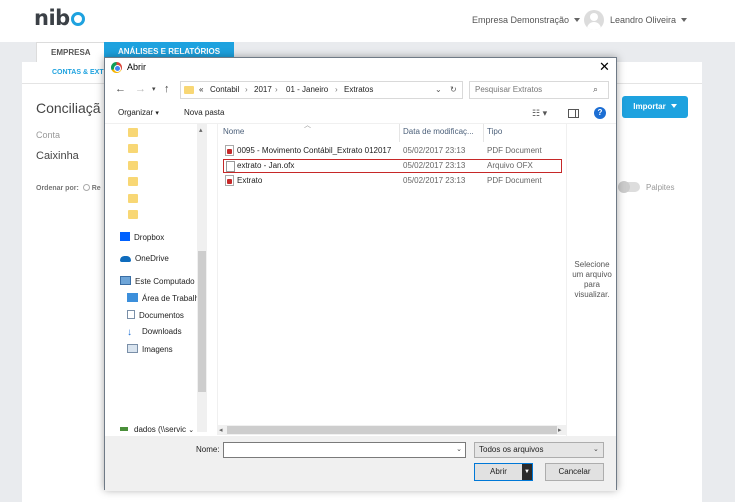 The width and height of the screenshot is (735, 502). What do you see at coordinates (68, 188) in the screenshot?
I see `ordenar-por: Ordenar por: Re` at bounding box center [68, 188].